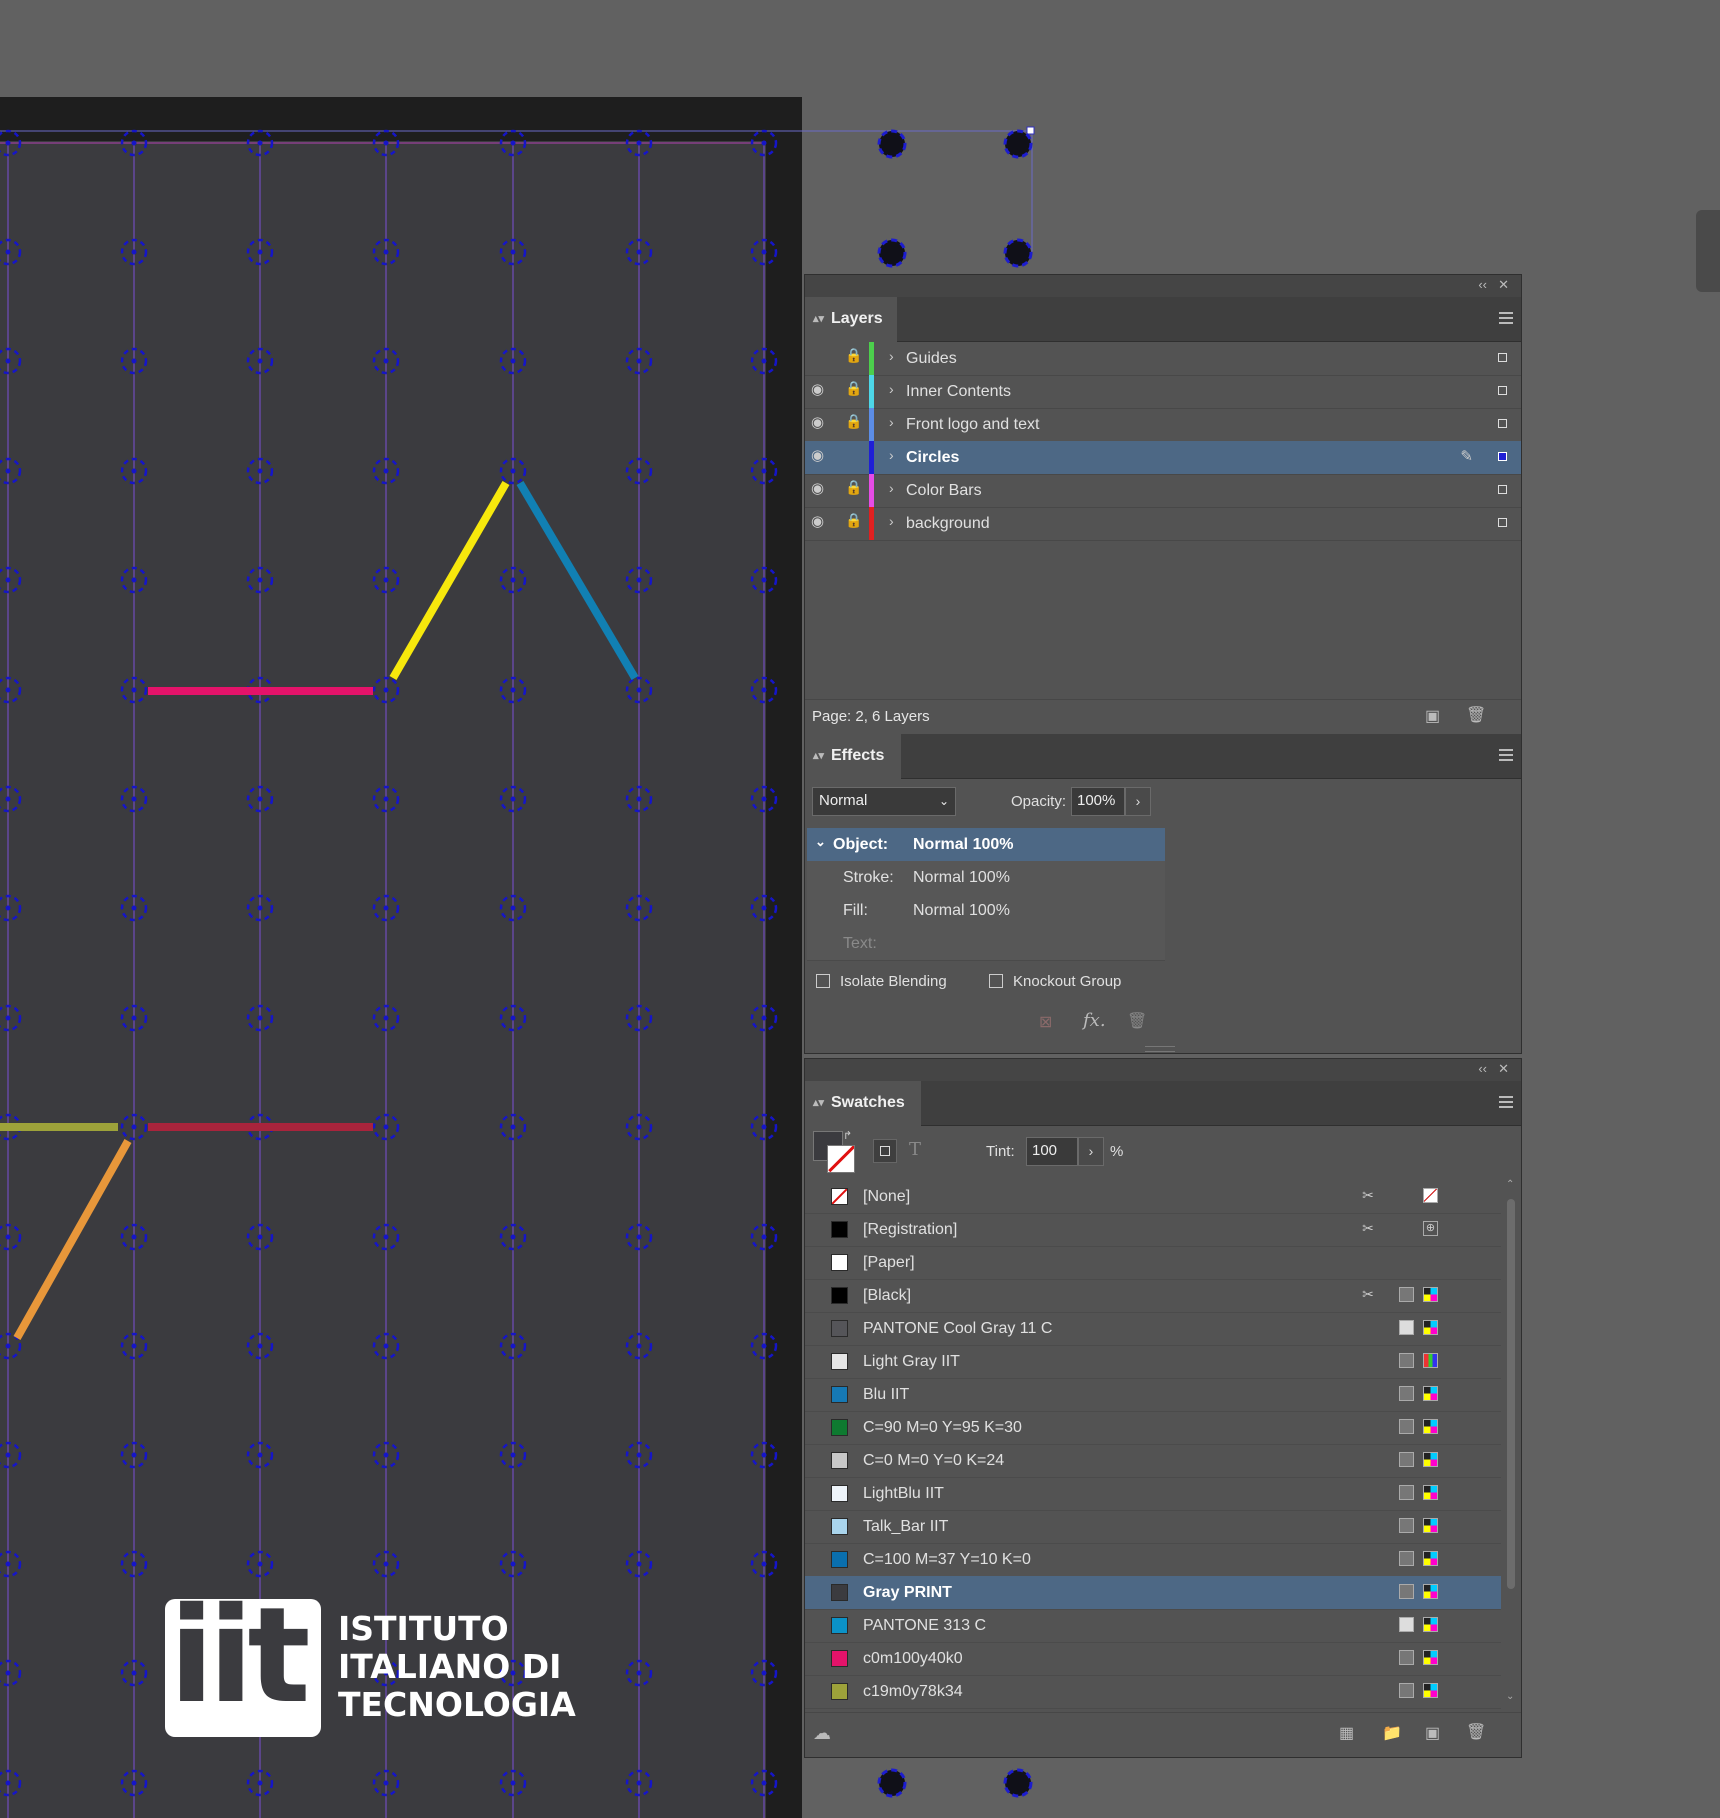 The width and height of the screenshot is (1720, 1818). What do you see at coordinates (1098, 801) in the screenshot?
I see `opacity-field: 100%` at bounding box center [1098, 801].